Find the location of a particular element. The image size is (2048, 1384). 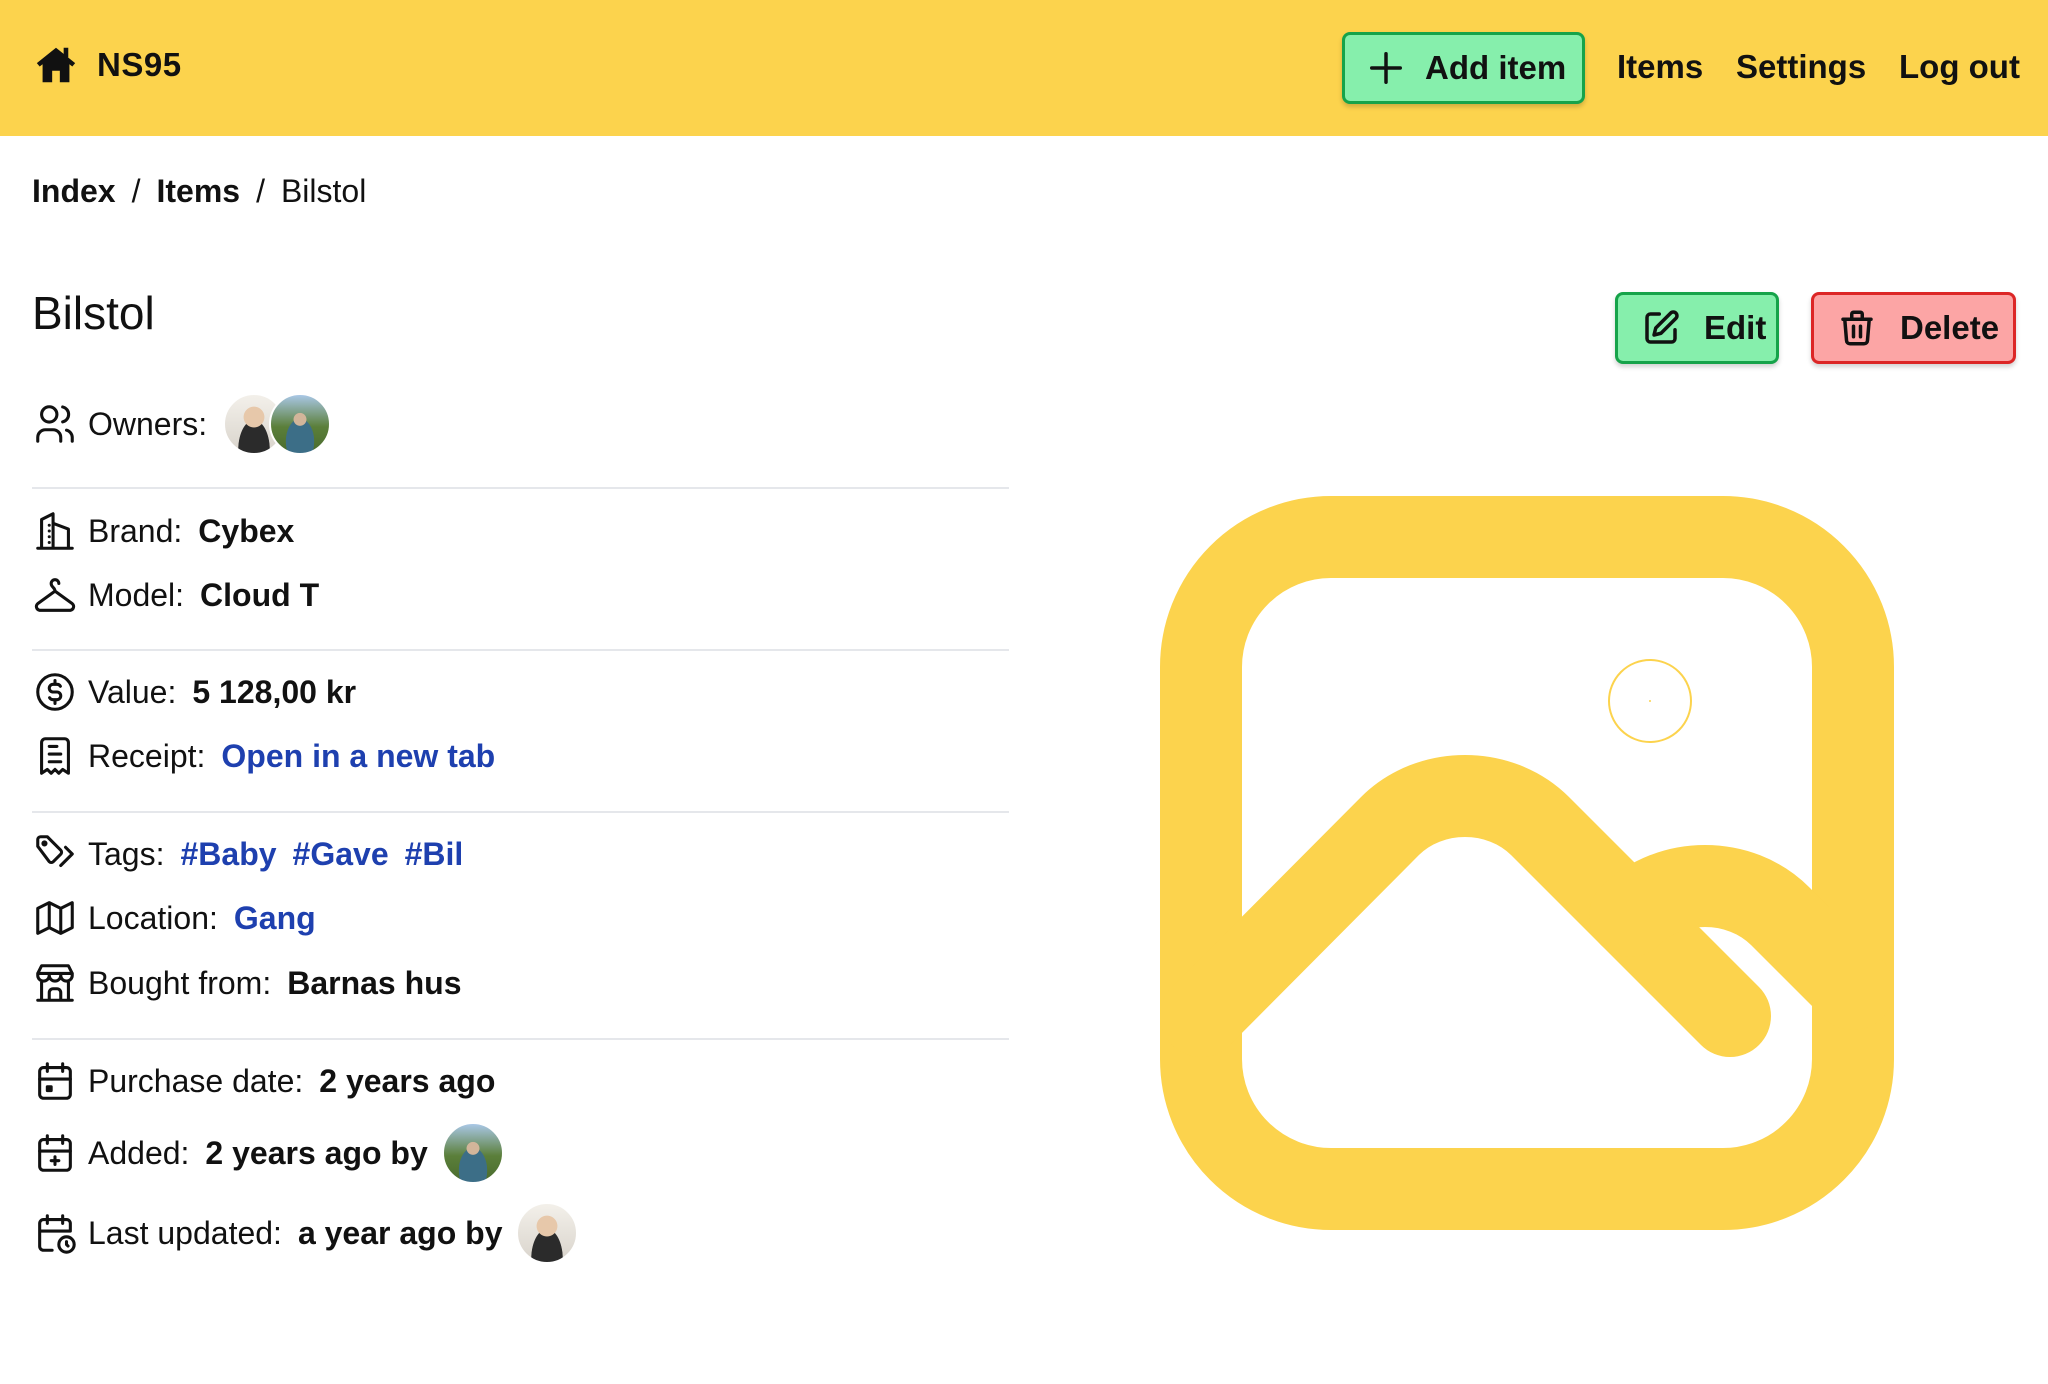

pencil-square-icon is located at coordinates (1662, 327).